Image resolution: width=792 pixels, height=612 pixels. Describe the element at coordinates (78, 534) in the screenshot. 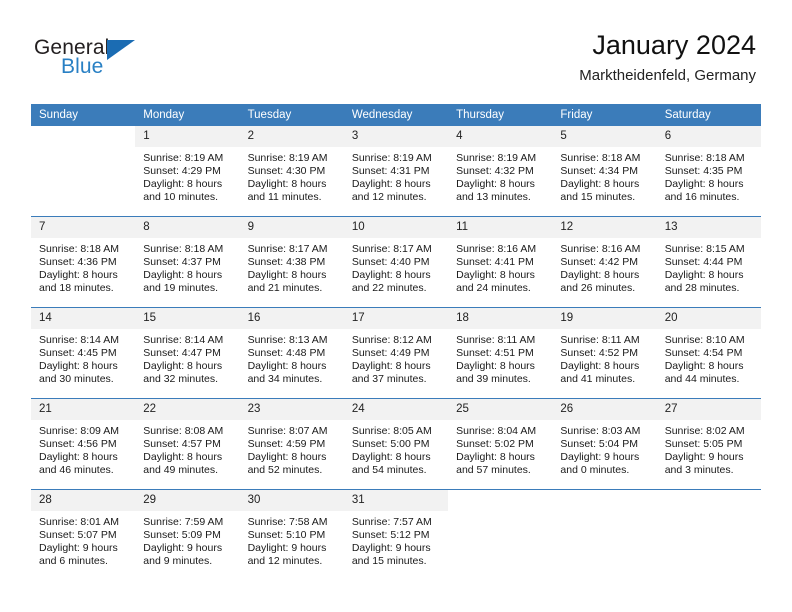

I see `sunset-text: Sunset: 5:07 PM` at that location.